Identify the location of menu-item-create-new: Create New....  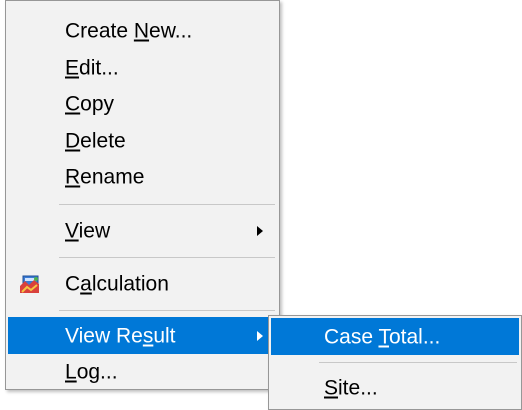
(142, 30).